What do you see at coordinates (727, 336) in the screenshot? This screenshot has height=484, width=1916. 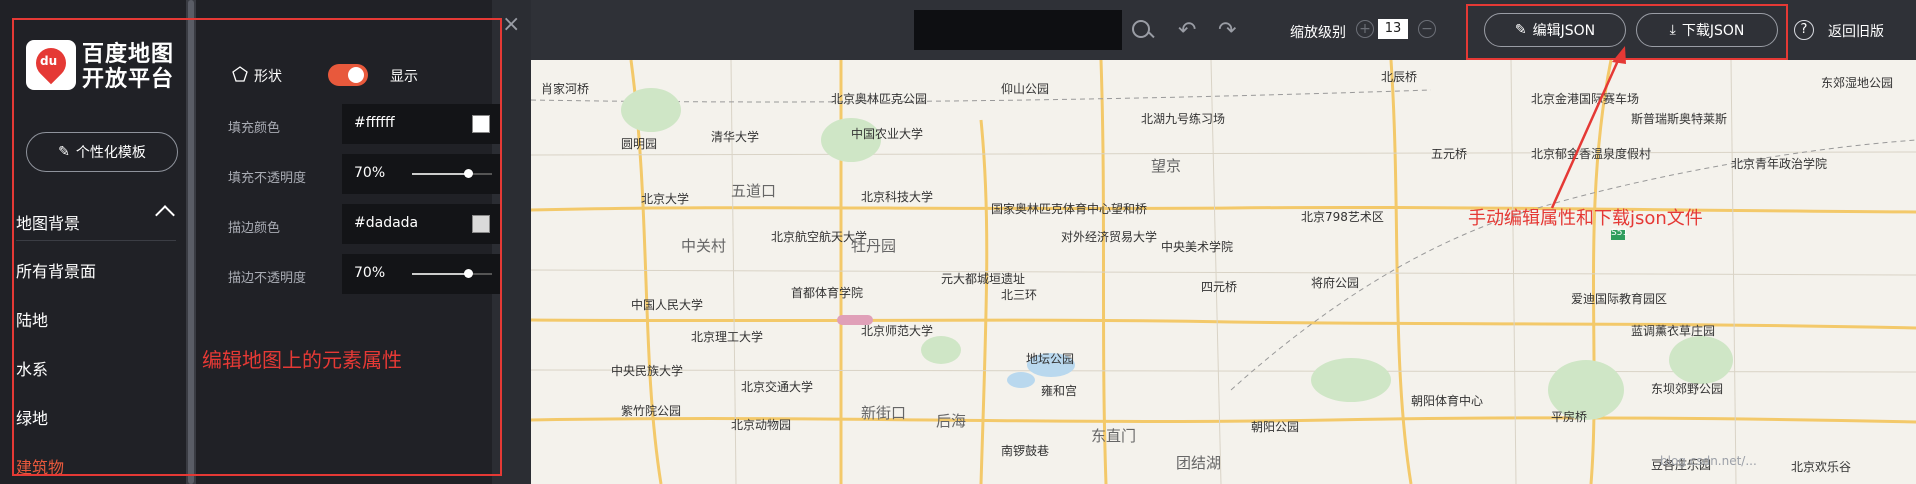 I see `map-label: 北京理工大学` at bounding box center [727, 336].